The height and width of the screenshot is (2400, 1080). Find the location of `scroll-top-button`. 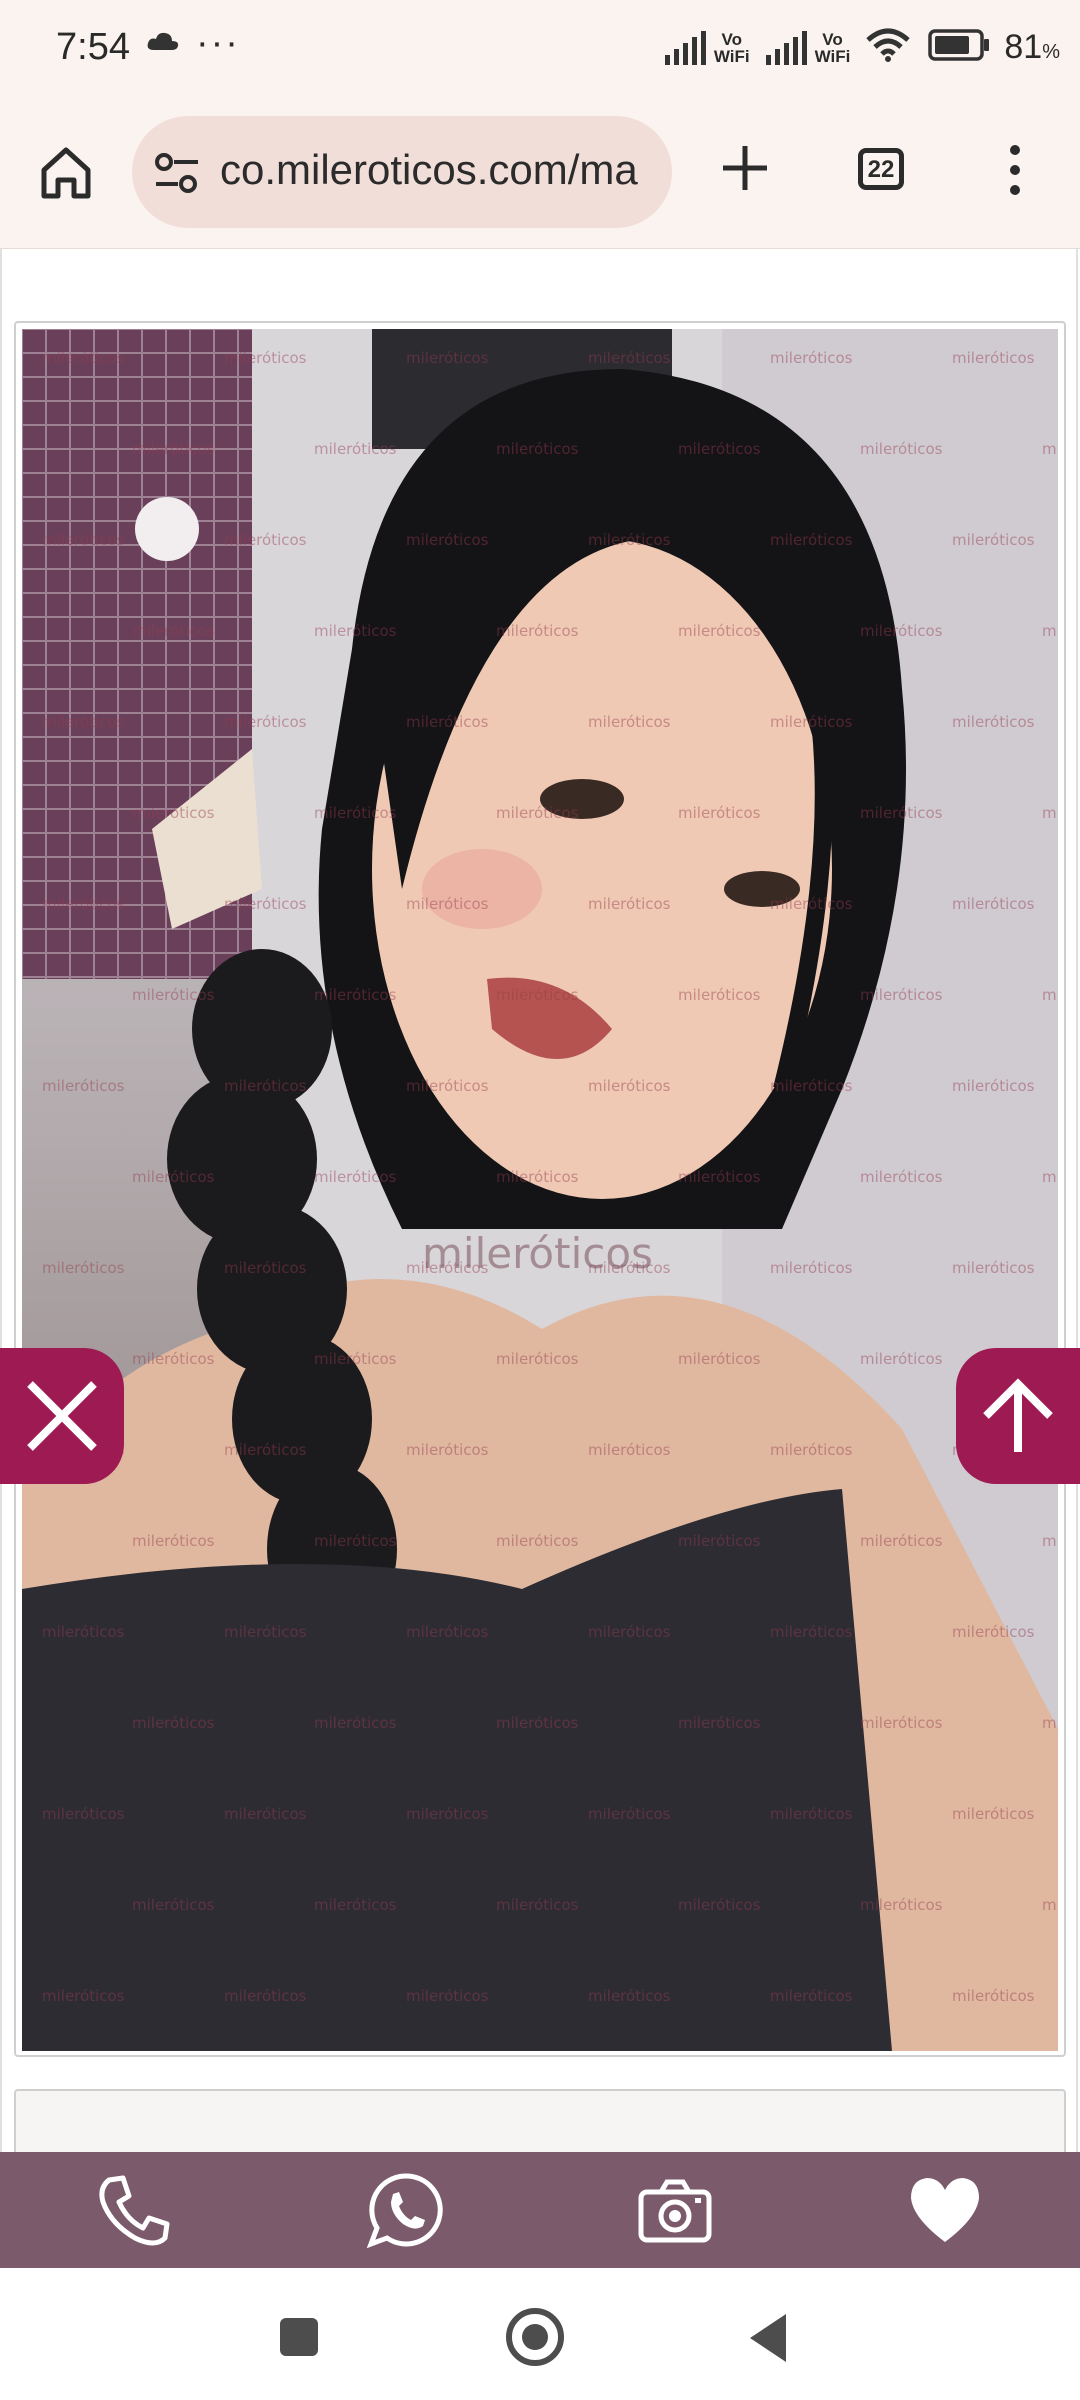

scroll-top-button is located at coordinates (1018, 1416).